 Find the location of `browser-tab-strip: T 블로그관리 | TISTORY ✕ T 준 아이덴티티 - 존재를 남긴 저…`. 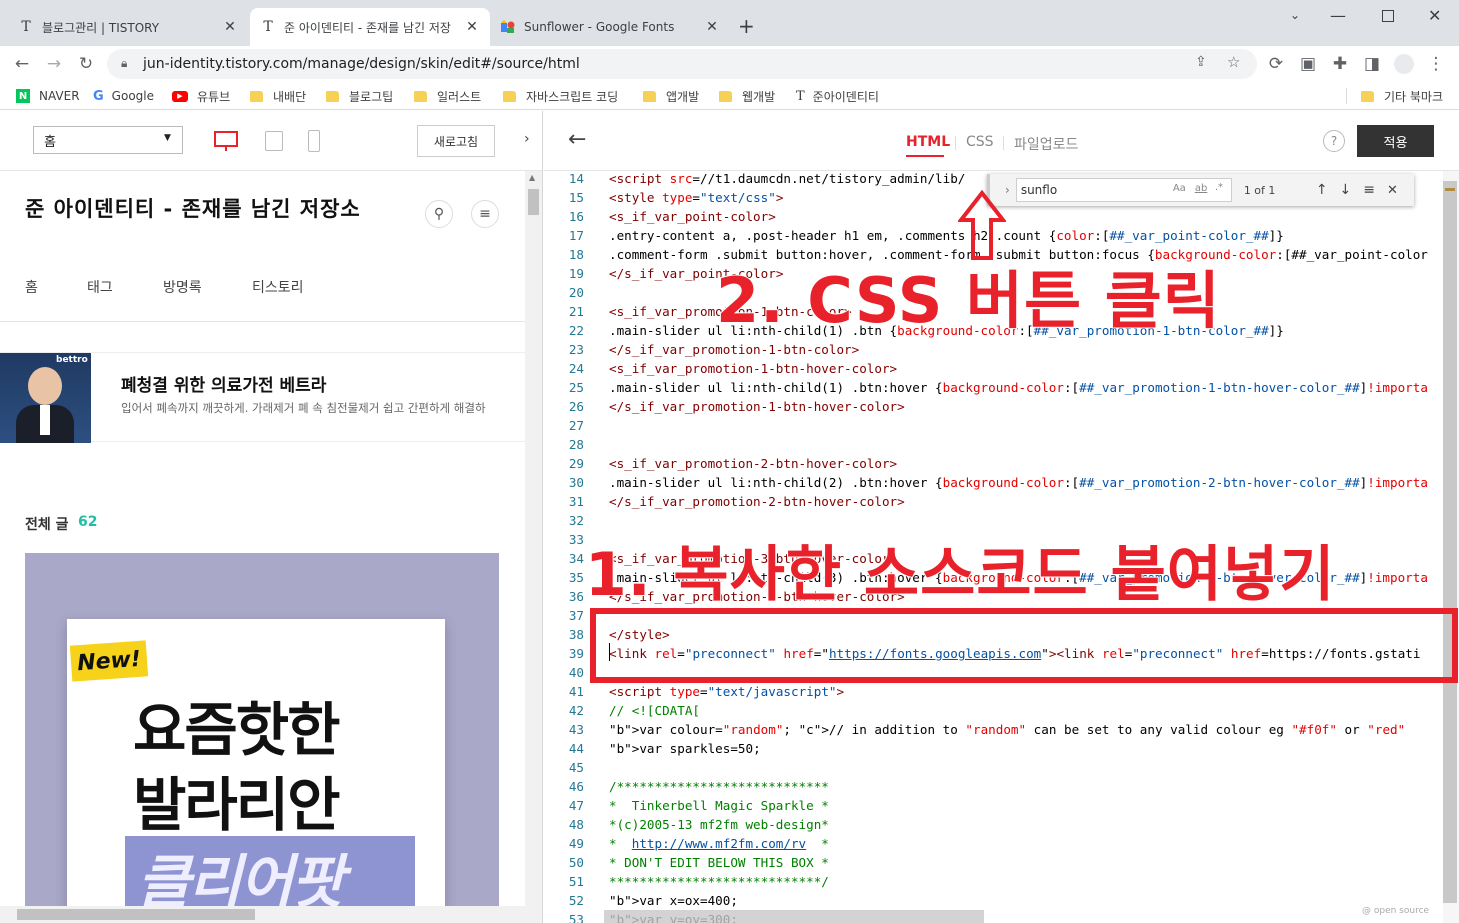

browser-tab-strip: T 블로그관리 | TISTORY ✕ T 준 아이덴티티 - 존재를 남긴 저… is located at coordinates (729, 23).